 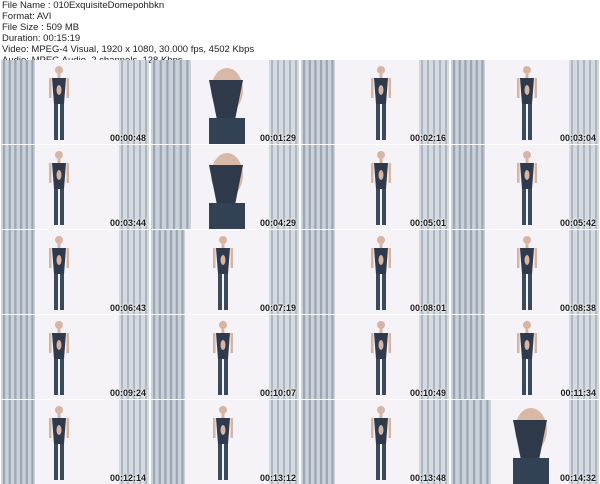 I want to click on video-thumbnail: 00:10:07, so click(x=225, y=357).